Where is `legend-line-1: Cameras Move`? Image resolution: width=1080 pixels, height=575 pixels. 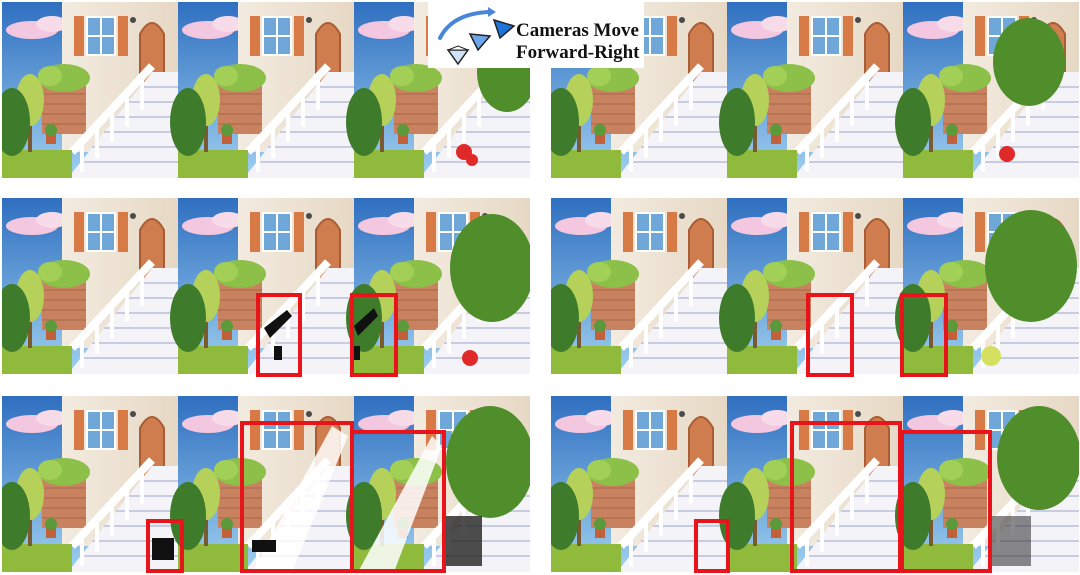
legend-line-1: Cameras Move is located at coordinates (577, 30).